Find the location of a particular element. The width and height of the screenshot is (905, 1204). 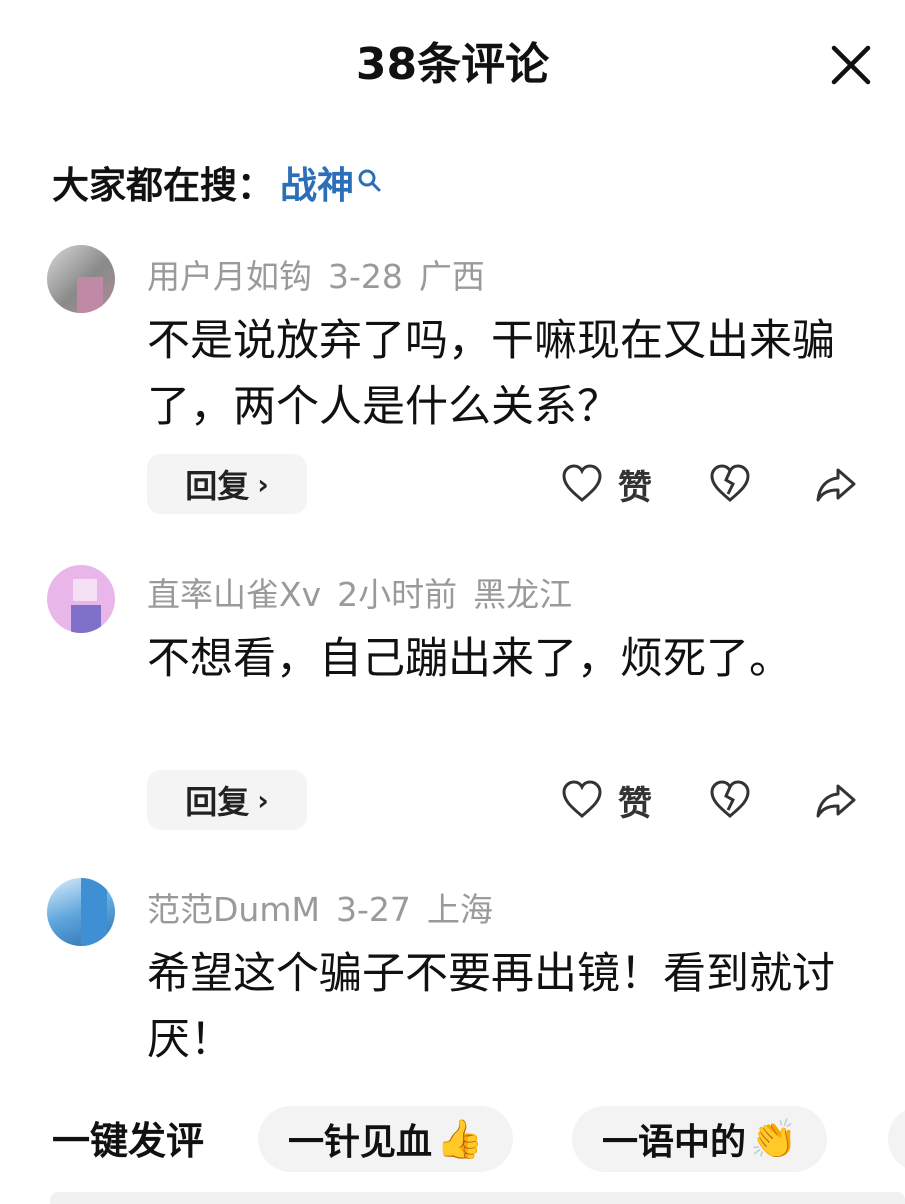

comment-meta: 范范DumM 3-27 上海 is located at coordinates (328, 907).